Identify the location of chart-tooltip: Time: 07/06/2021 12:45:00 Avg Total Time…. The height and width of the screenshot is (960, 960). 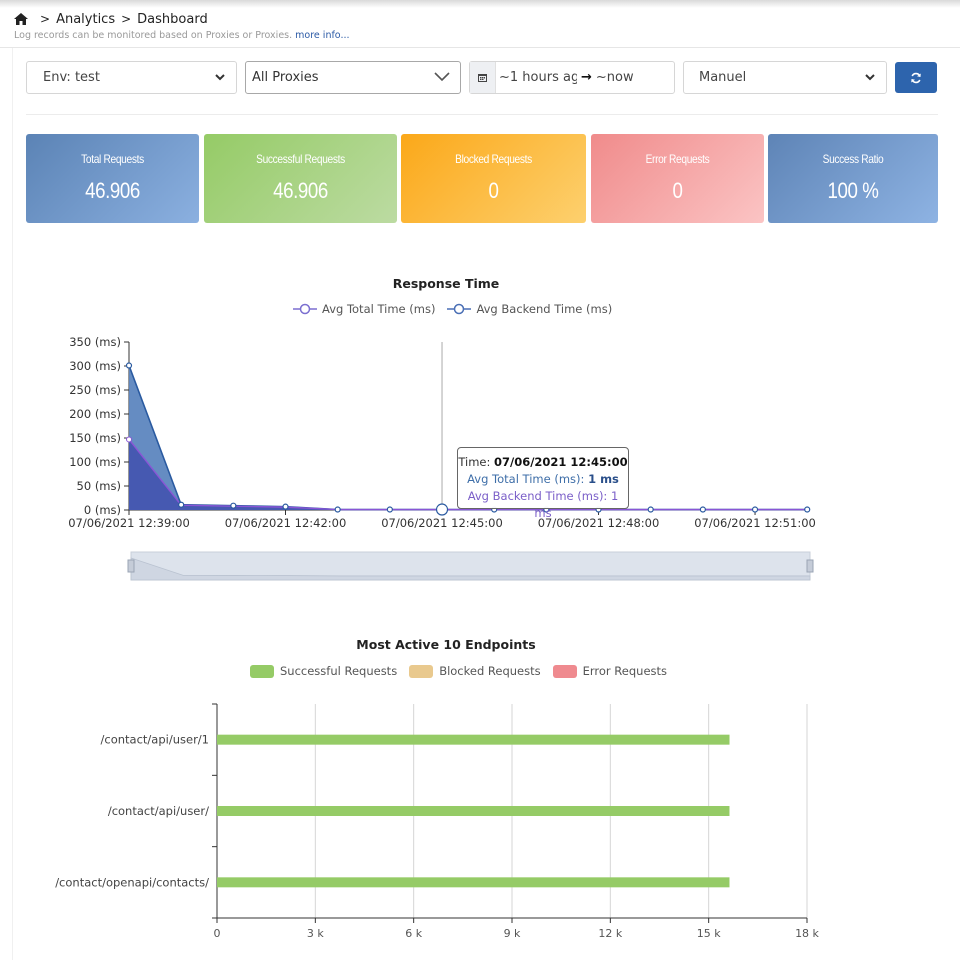
(543, 483).